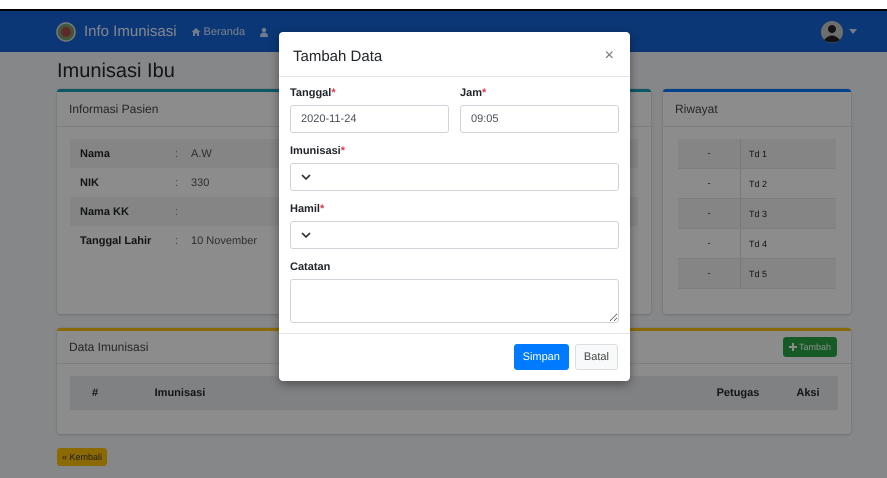  Describe the element at coordinates (758, 213) in the screenshot. I see `table-cell-text: Td 3` at that location.